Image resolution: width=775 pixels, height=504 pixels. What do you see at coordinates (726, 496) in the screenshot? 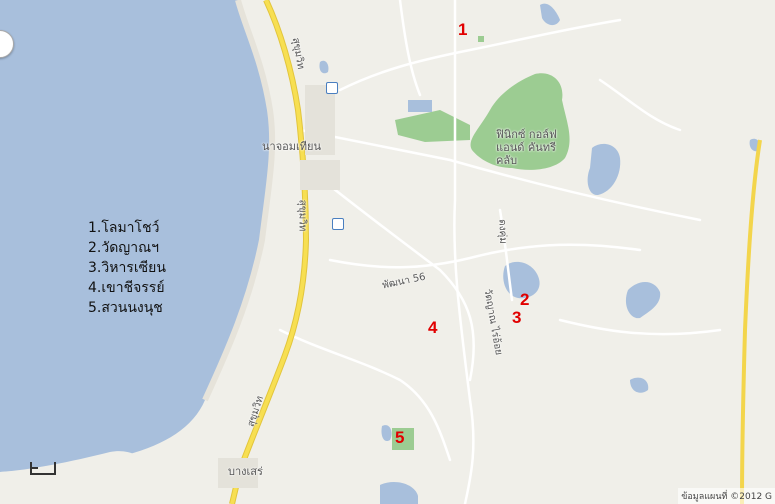
I see `map-attribution: ข้อมูลแผนที่ ©2012 G` at bounding box center [726, 496].